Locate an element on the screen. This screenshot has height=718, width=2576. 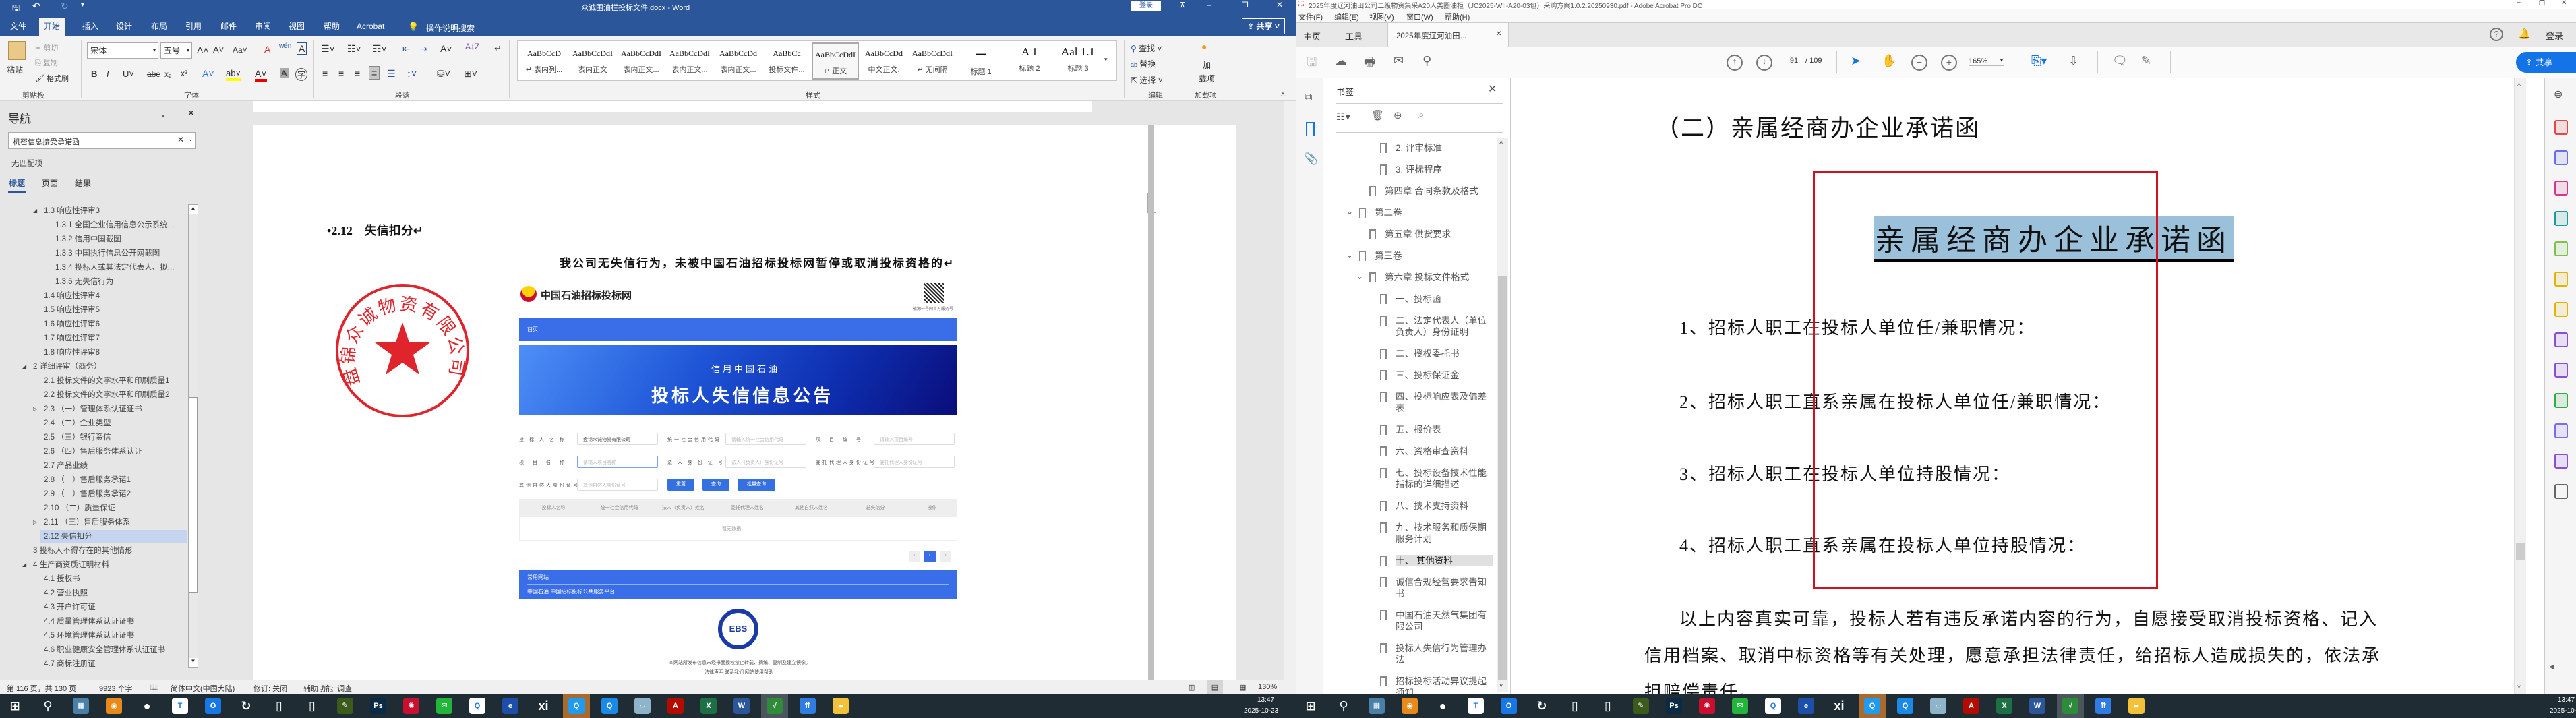
form-input: 委托代理人身份证号 is located at coordinates (914, 462).